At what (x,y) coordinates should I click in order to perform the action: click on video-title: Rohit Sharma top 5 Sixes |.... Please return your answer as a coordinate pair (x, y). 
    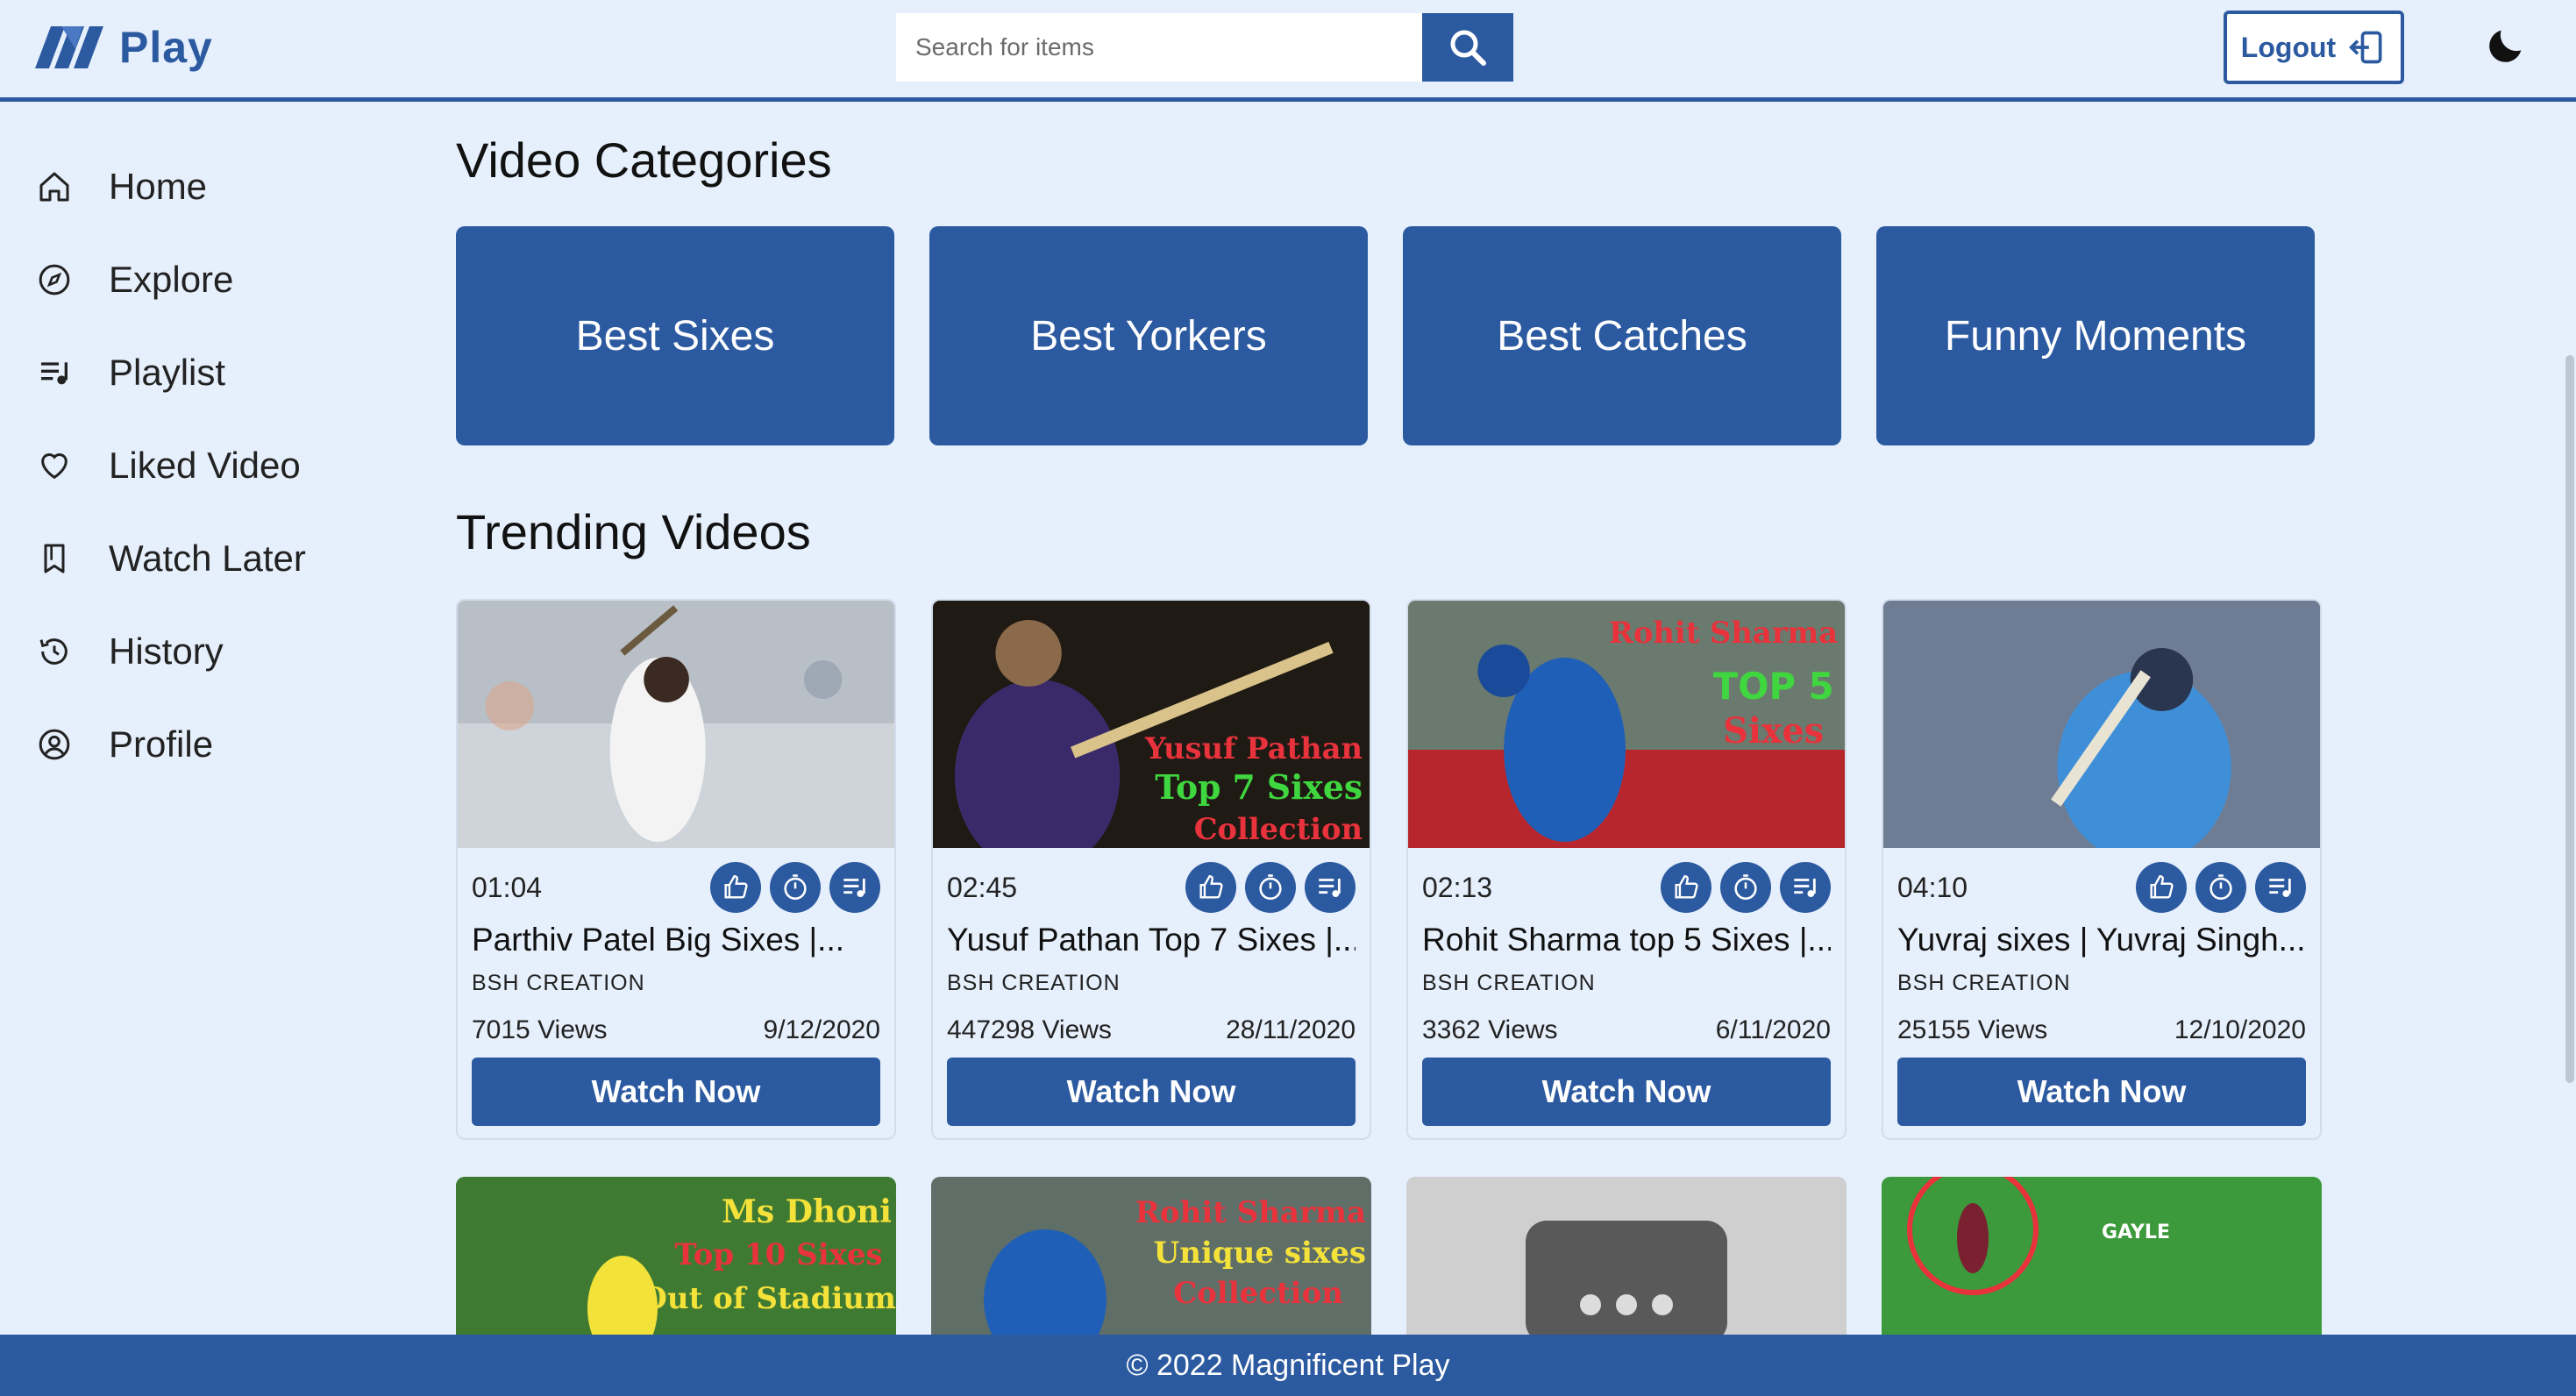
    Looking at the image, I should click on (1626, 940).